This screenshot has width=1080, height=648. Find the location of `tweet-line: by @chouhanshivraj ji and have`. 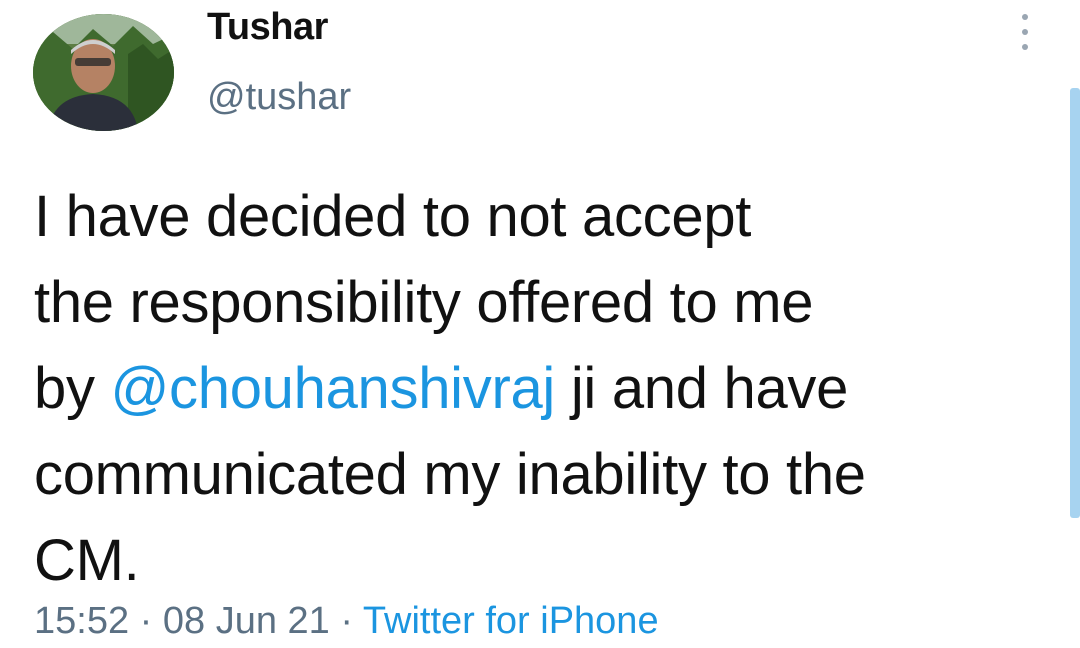

tweet-line: by @chouhanshivraj ji and have is located at coordinates (544, 389).